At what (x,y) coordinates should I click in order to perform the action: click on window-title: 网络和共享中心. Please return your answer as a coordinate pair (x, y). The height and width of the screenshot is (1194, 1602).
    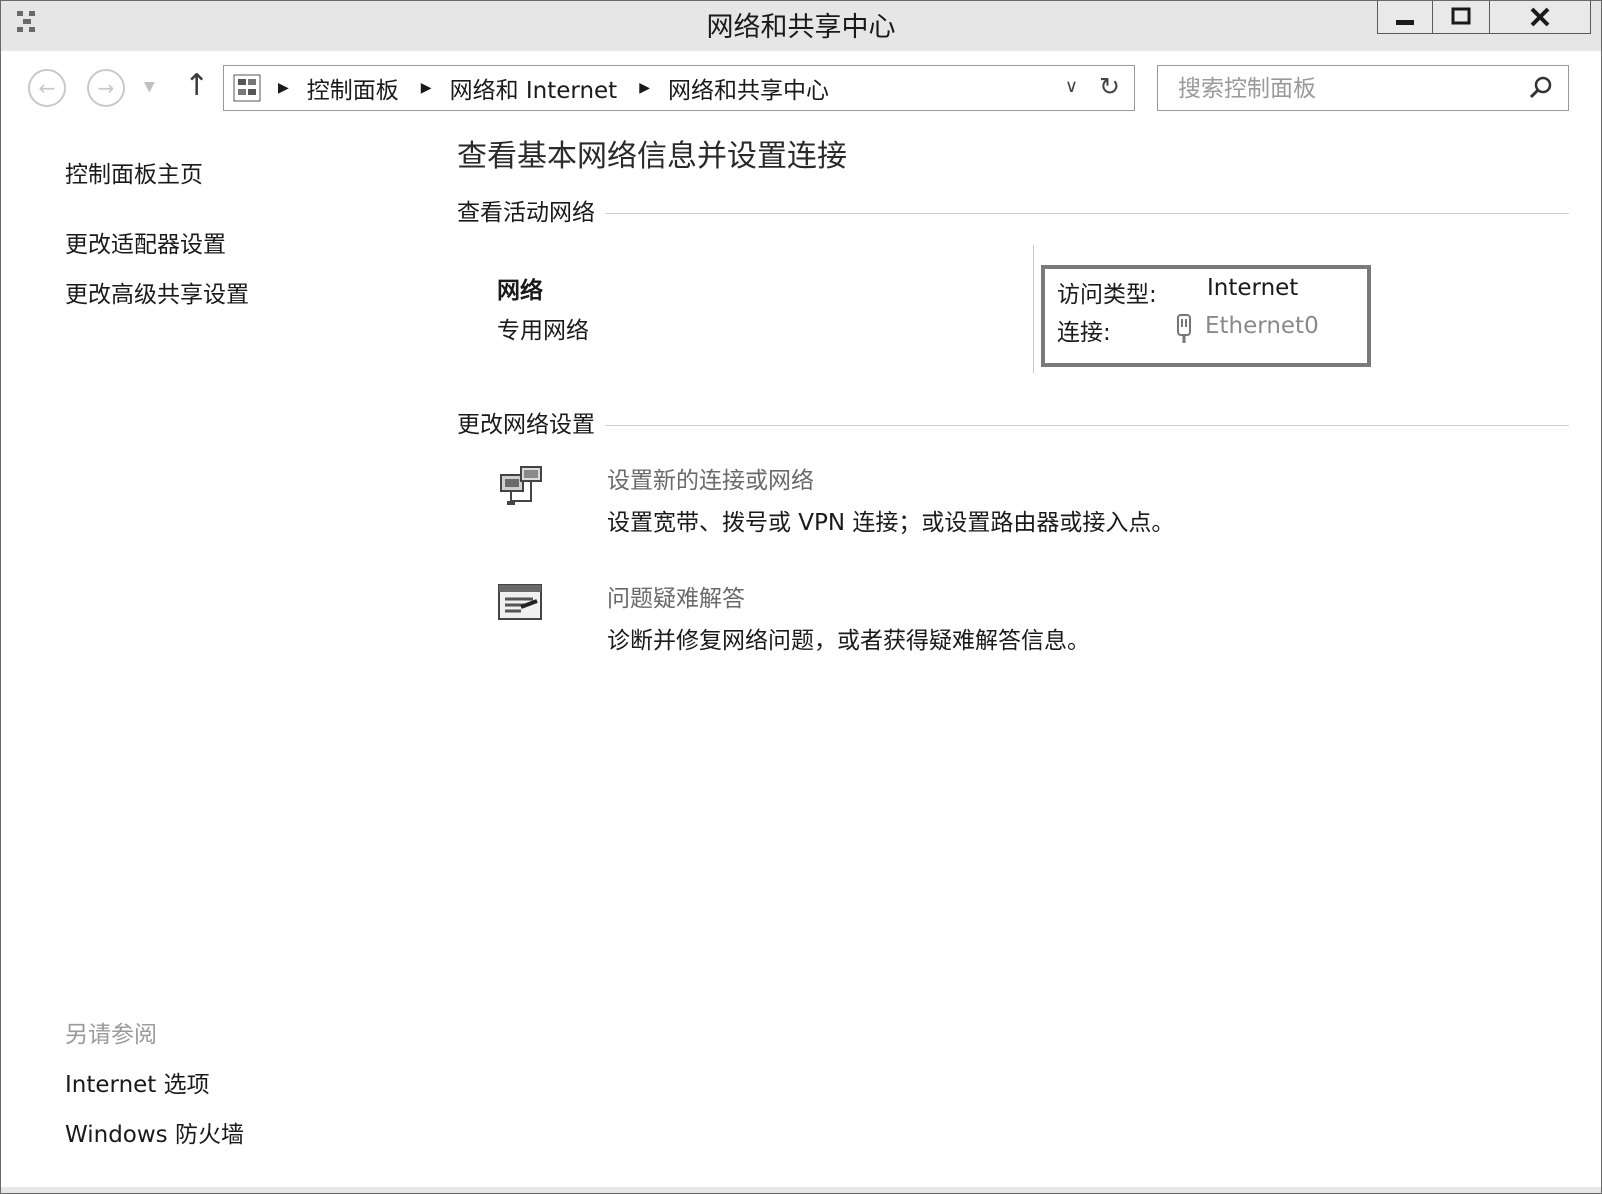
    Looking at the image, I should click on (801, 27).